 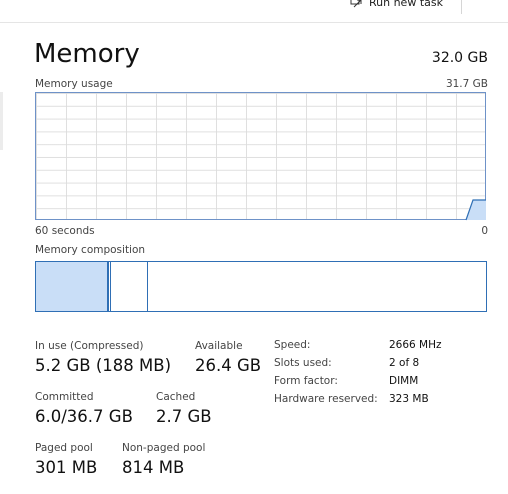 What do you see at coordinates (84, 416) in the screenshot?
I see `committed-value: 6.0/36.7 GB` at bounding box center [84, 416].